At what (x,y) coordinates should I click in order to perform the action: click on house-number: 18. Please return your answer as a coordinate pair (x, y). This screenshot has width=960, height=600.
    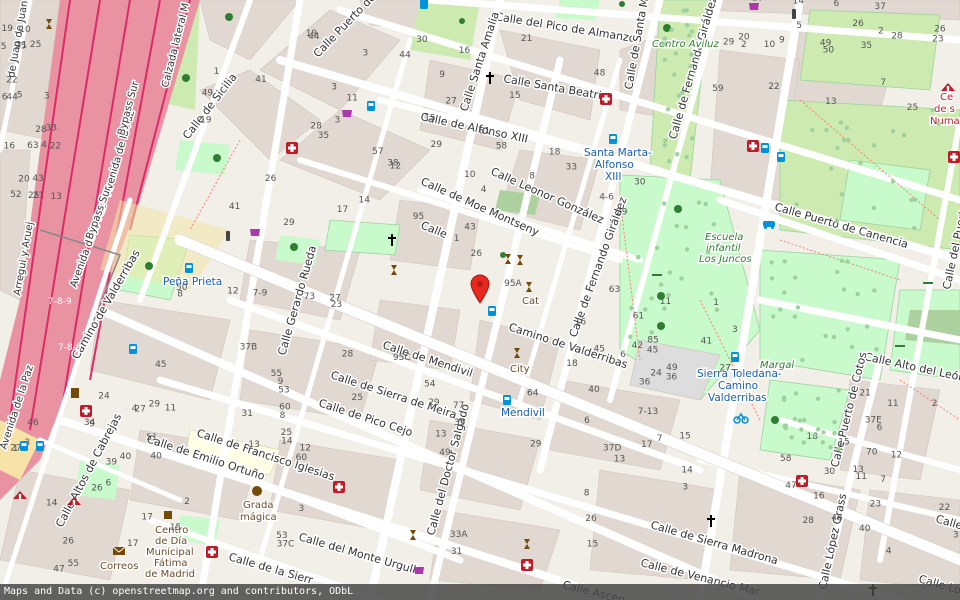
    Looking at the image, I should click on (572, 364).